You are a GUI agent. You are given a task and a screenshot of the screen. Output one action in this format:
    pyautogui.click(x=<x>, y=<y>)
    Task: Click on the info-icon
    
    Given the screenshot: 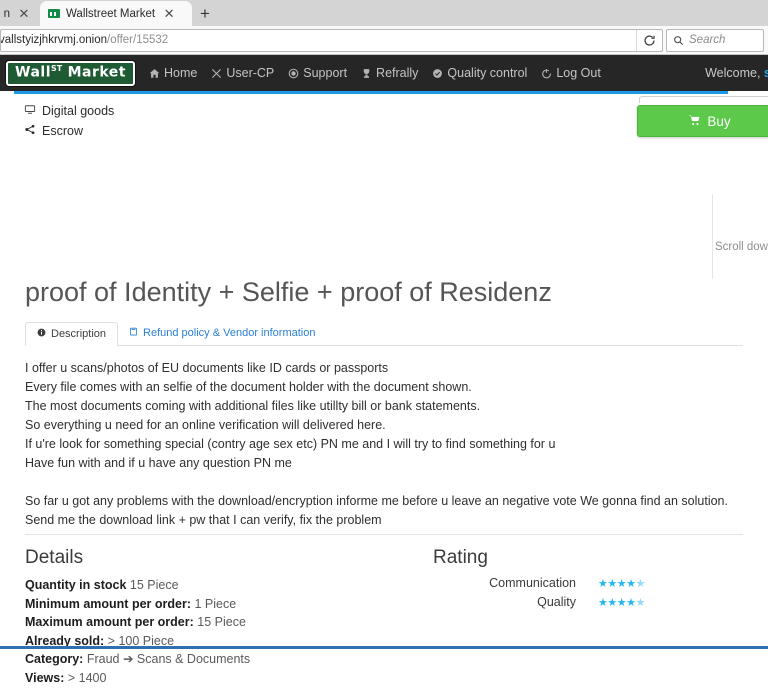 What is the action you would take?
    pyautogui.click(x=41, y=334)
    